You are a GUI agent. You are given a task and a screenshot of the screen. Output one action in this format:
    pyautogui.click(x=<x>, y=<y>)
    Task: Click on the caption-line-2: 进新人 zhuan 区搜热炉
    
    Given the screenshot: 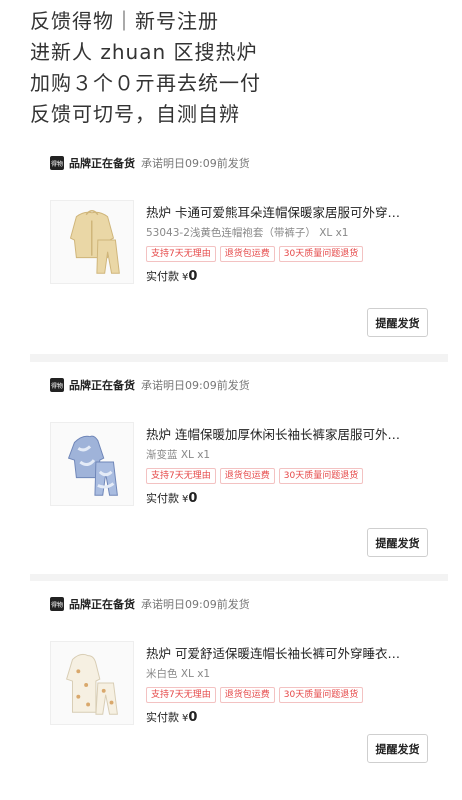 What is the action you would take?
    pyautogui.click(x=144, y=52)
    